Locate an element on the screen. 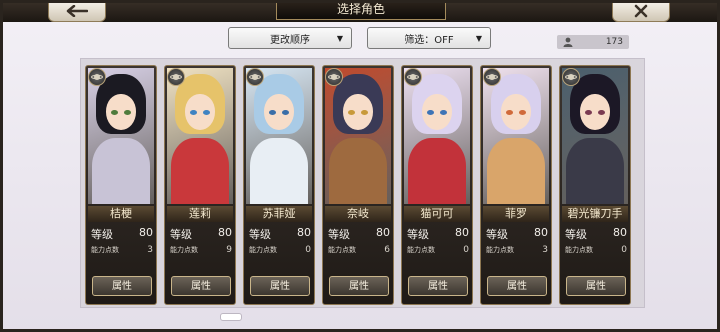 This screenshot has width=720, height=332. character-card: 猫可可等级 80 能力点数 0 属性 is located at coordinates (437, 185).